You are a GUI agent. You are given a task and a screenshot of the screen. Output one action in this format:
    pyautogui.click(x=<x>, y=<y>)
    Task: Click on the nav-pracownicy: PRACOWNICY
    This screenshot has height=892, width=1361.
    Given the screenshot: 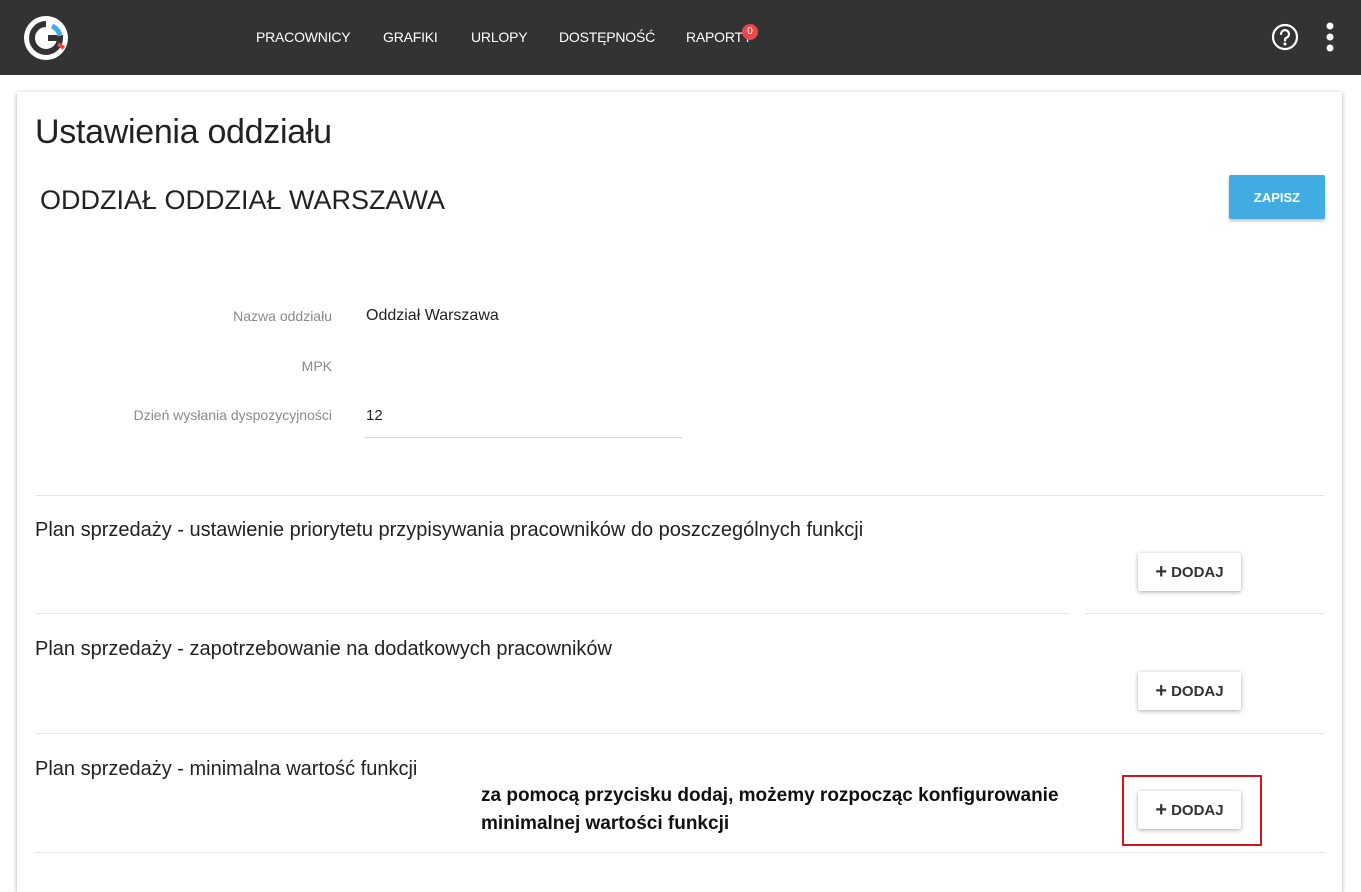 What is the action you would take?
    pyautogui.click(x=303, y=37)
    